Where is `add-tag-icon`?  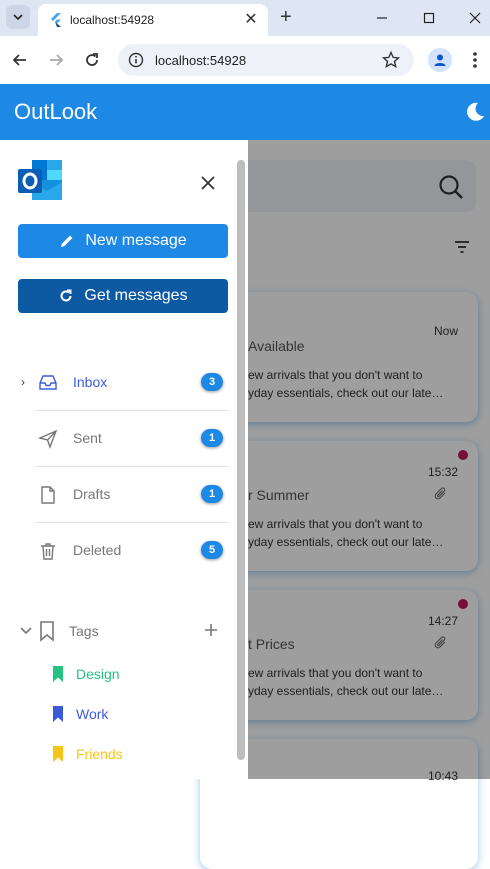
add-tag-icon is located at coordinates (211, 630).